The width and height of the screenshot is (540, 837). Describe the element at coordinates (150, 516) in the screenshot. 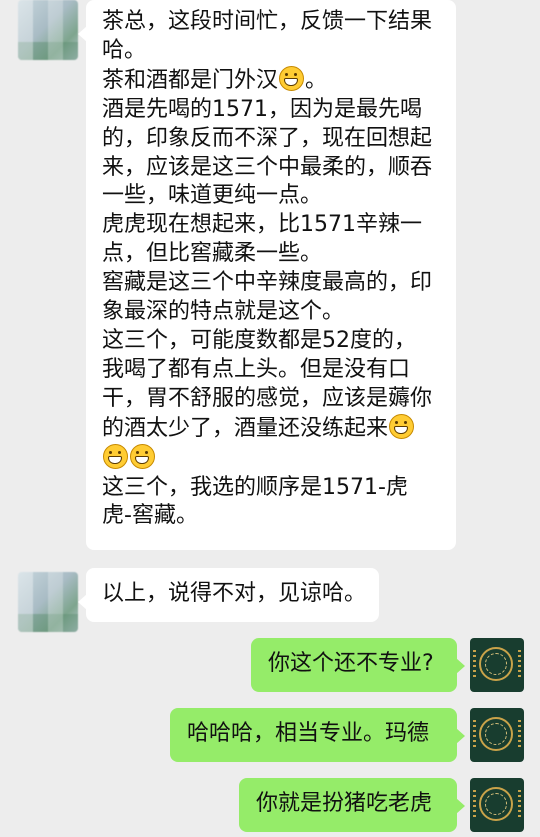

I see `message-line: 虎-窖藏。` at that location.